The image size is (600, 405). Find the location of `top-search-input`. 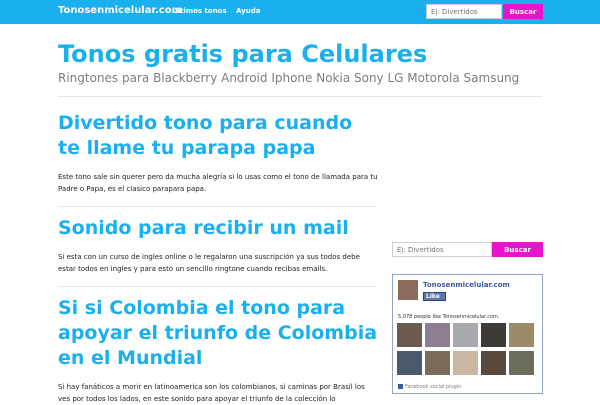

top-search-input is located at coordinates (464, 11).